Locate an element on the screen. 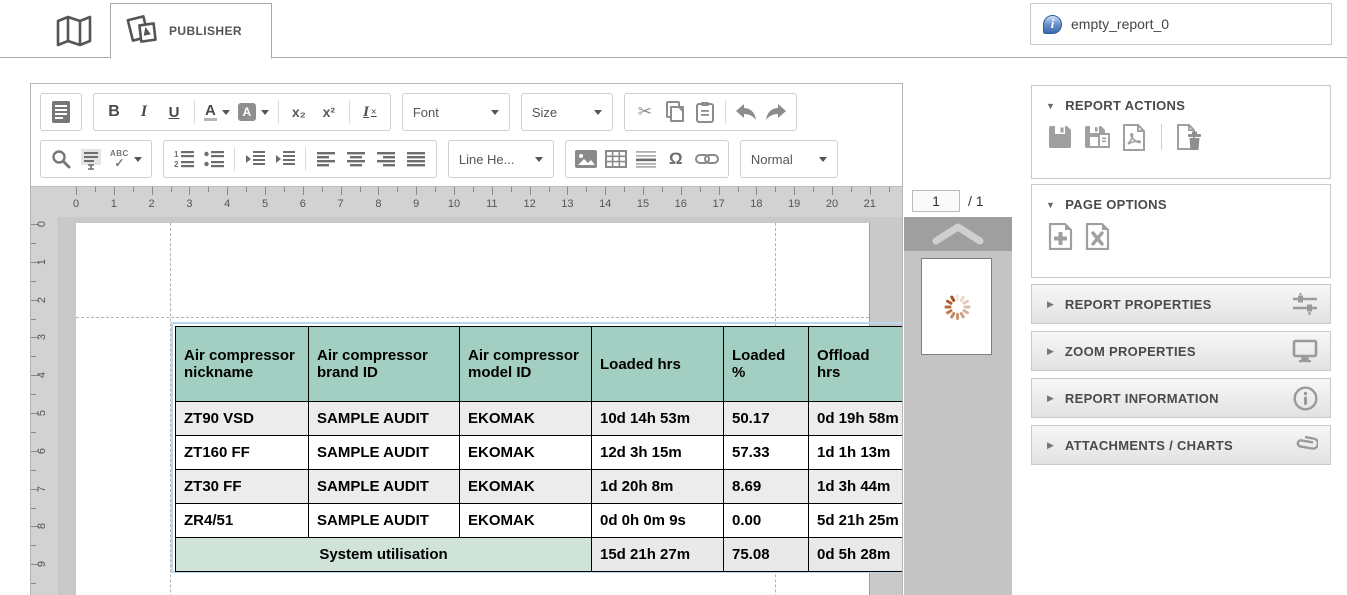  bold-button: B is located at coordinates (114, 112).